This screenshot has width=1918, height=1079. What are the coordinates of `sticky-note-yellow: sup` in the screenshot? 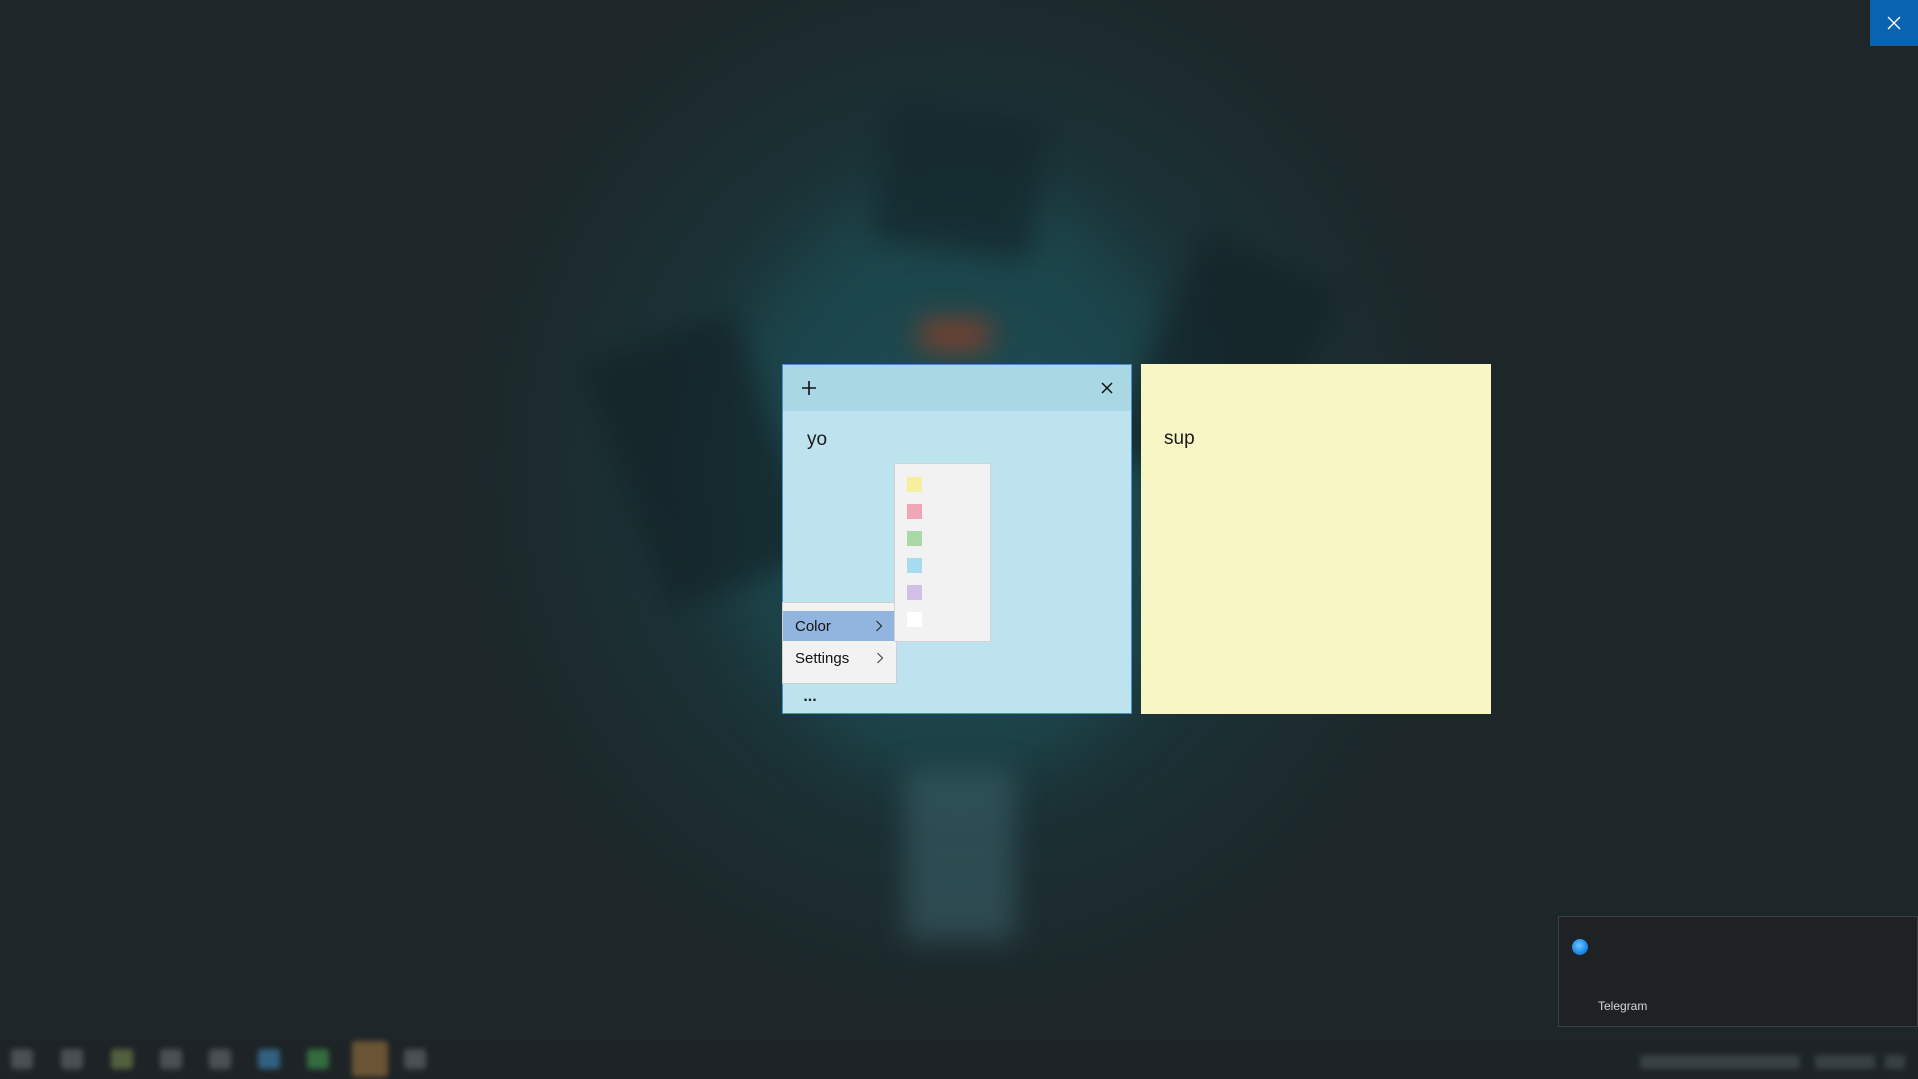 It's located at (1316, 539).